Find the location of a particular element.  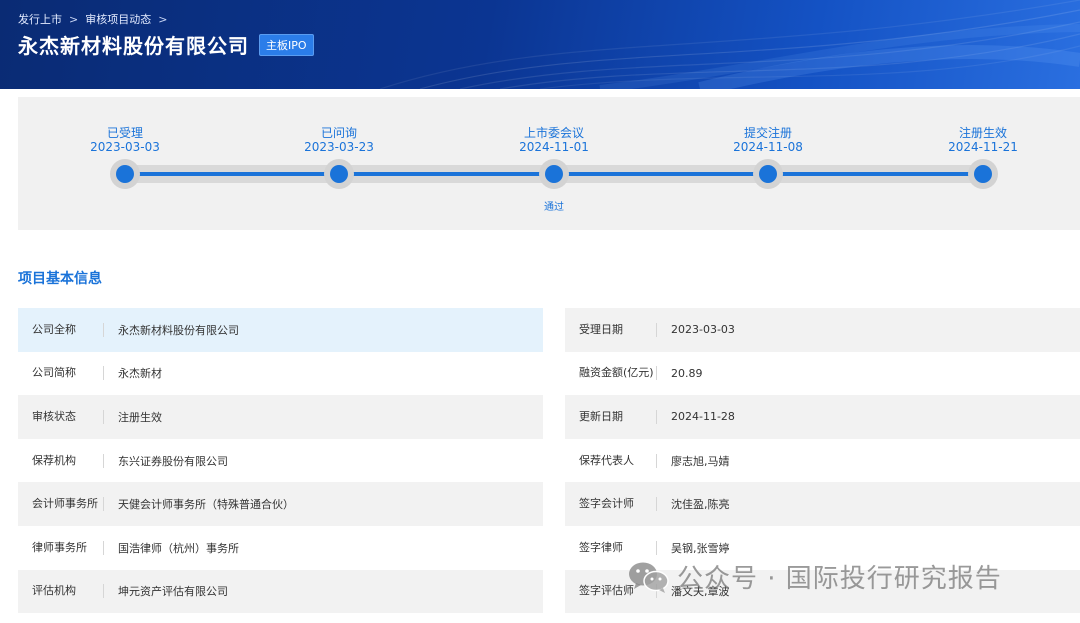

info-value: 东兴证券股份有限公司 is located at coordinates (173, 461).